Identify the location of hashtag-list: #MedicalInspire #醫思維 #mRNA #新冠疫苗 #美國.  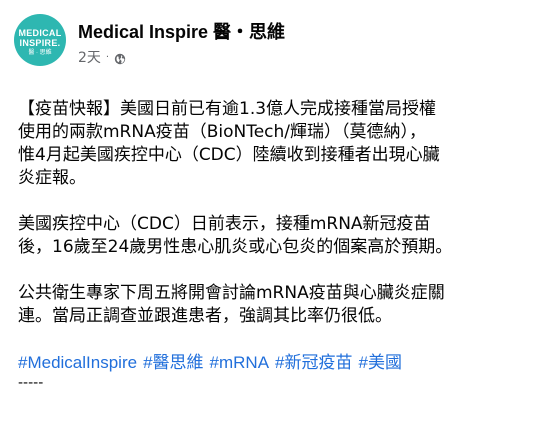
(273, 362).